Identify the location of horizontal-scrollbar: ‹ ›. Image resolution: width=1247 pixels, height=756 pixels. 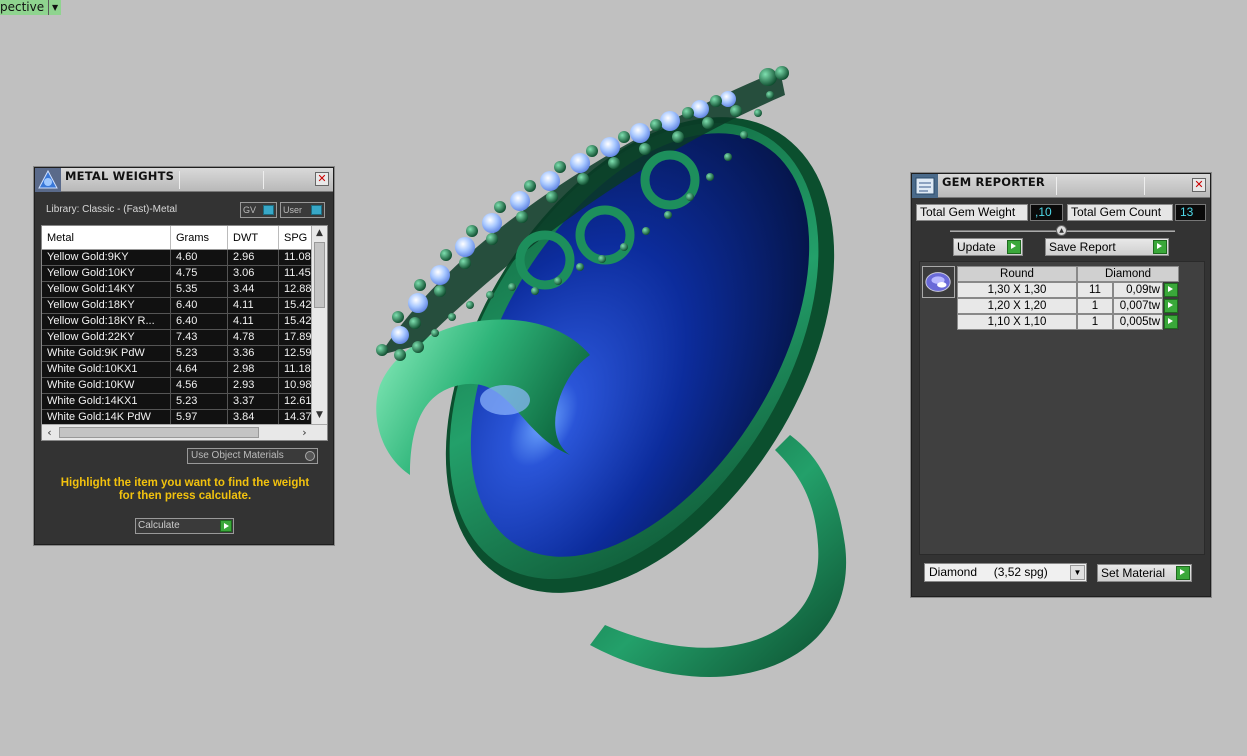
(184, 432).